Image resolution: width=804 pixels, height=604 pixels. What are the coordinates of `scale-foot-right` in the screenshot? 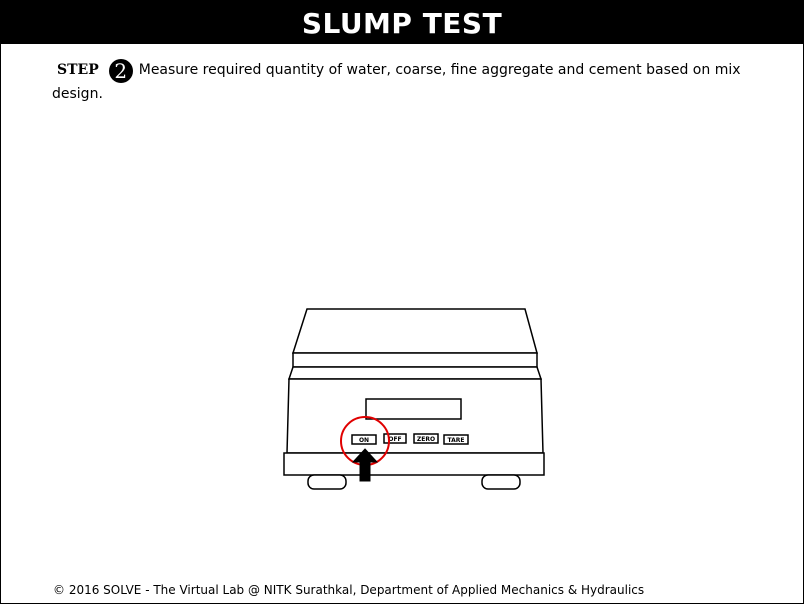 It's located at (501, 482).